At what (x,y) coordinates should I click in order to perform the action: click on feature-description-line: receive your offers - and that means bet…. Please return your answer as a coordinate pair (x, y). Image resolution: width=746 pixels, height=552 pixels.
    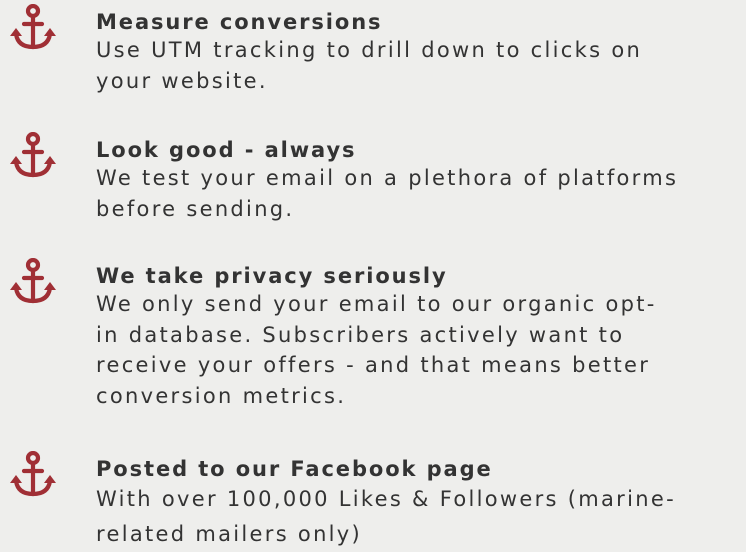
    Looking at the image, I should click on (373, 365).